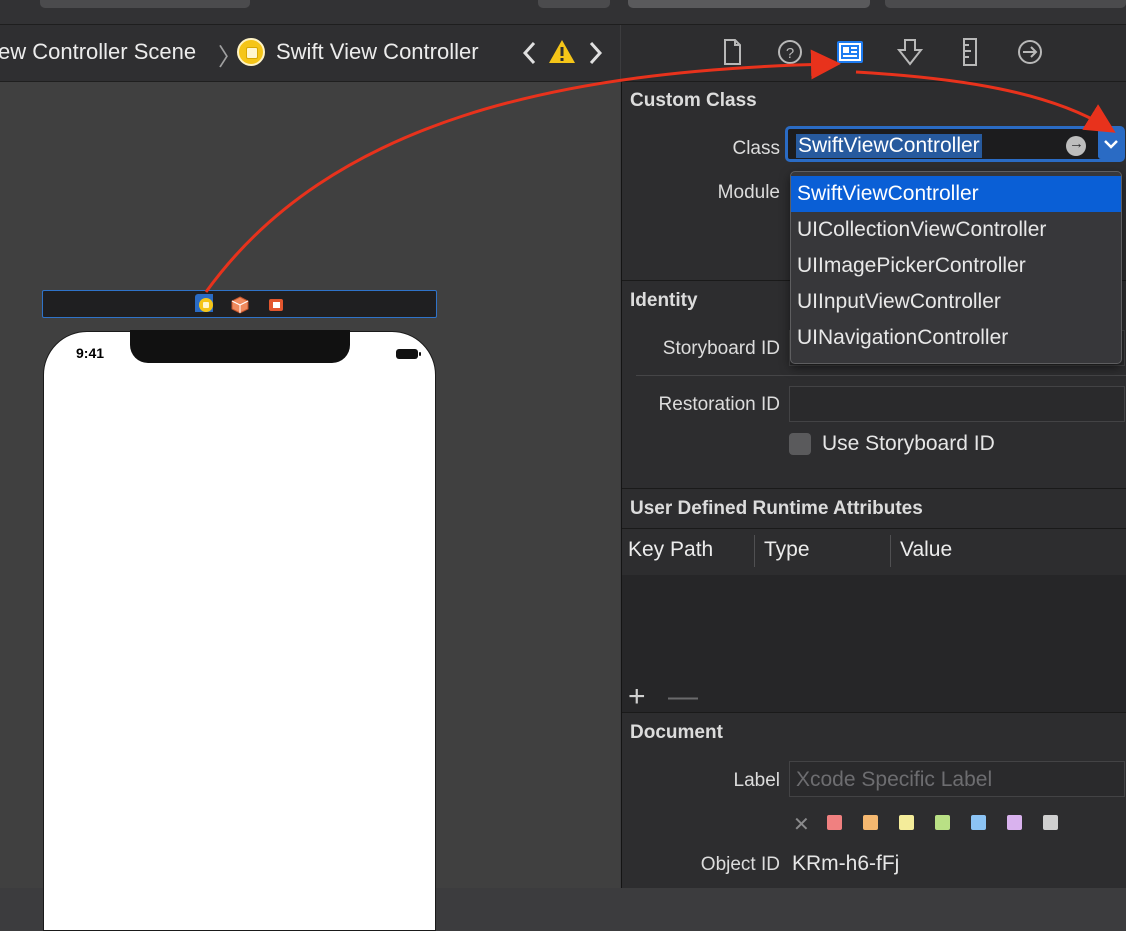  Describe the element at coordinates (676, 732) in the screenshot. I see `document-title: Document` at that location.